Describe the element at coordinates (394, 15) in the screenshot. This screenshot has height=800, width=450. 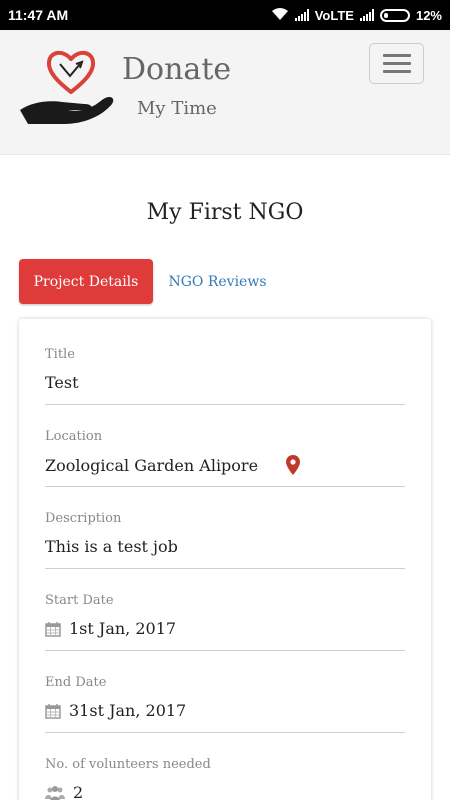
I see `battery-icon` at that location.